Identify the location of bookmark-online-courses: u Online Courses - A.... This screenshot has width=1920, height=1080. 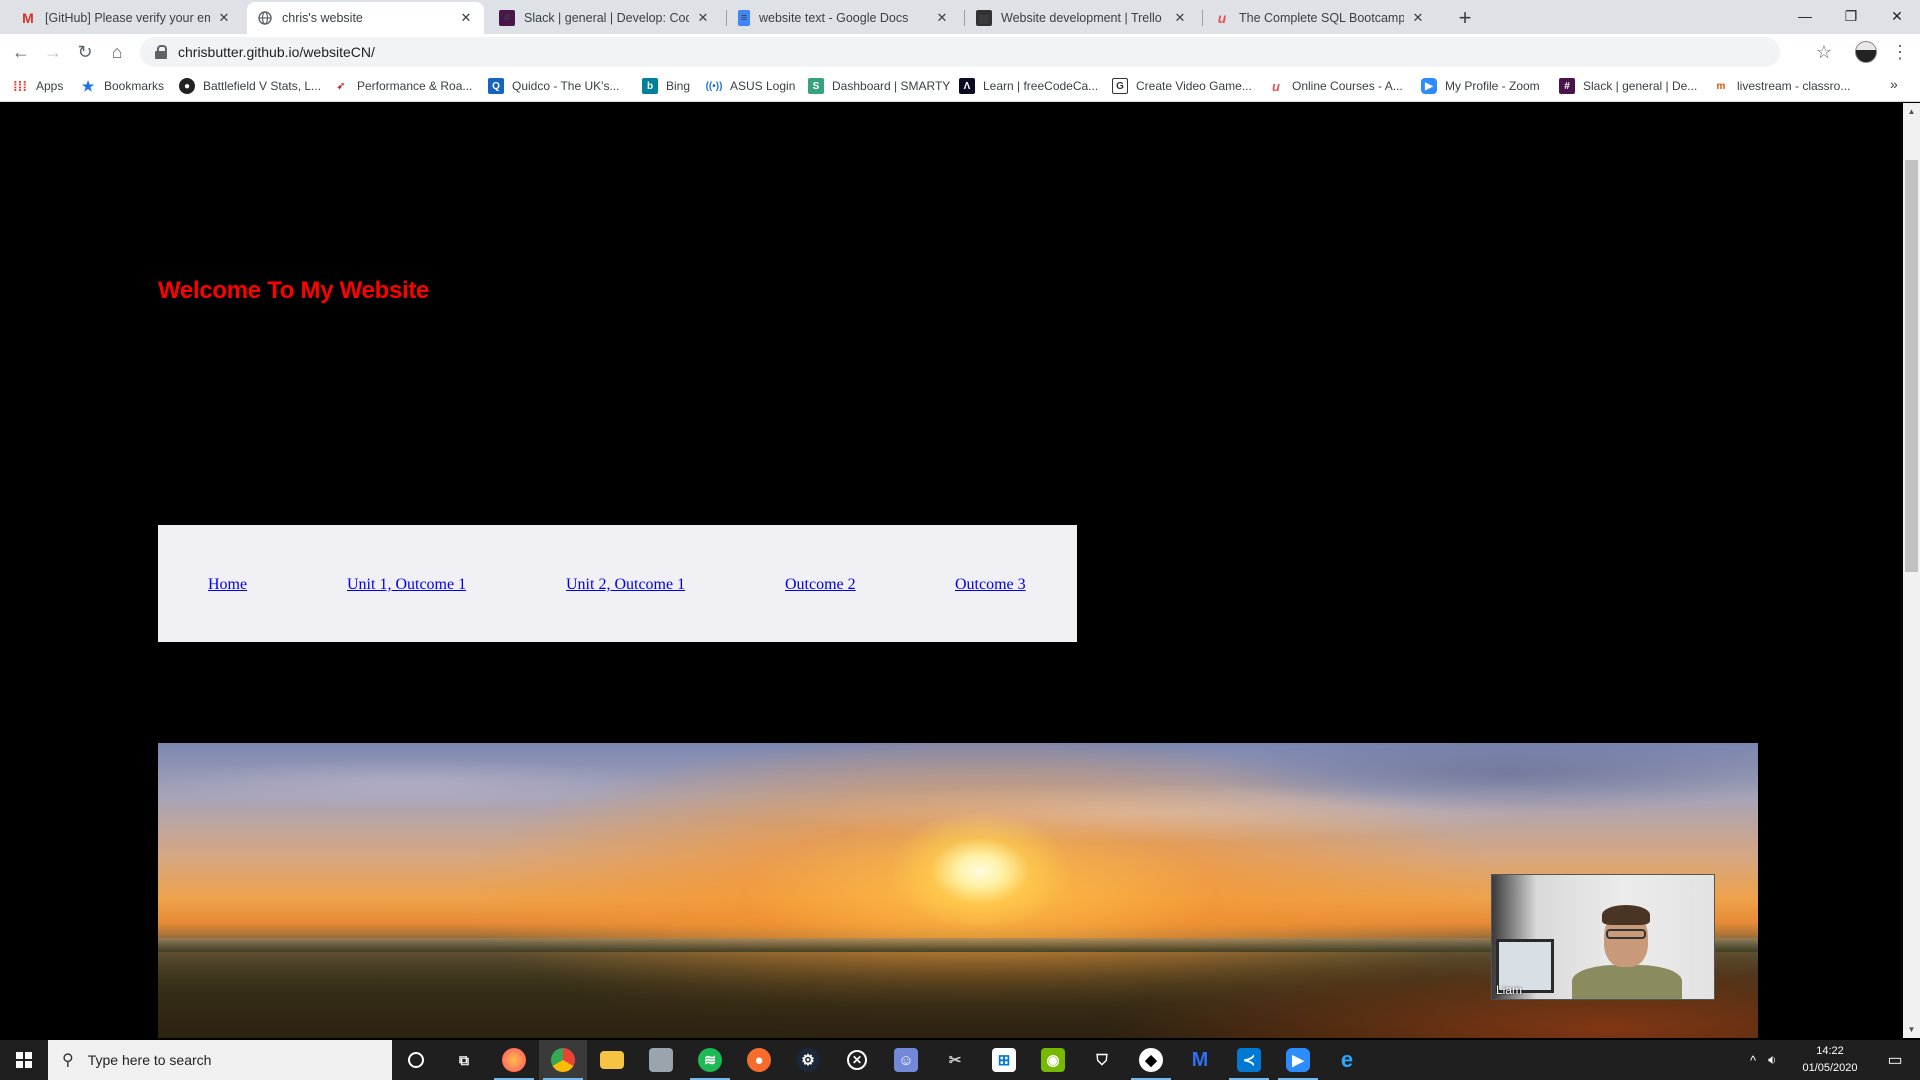
(1335, 86).